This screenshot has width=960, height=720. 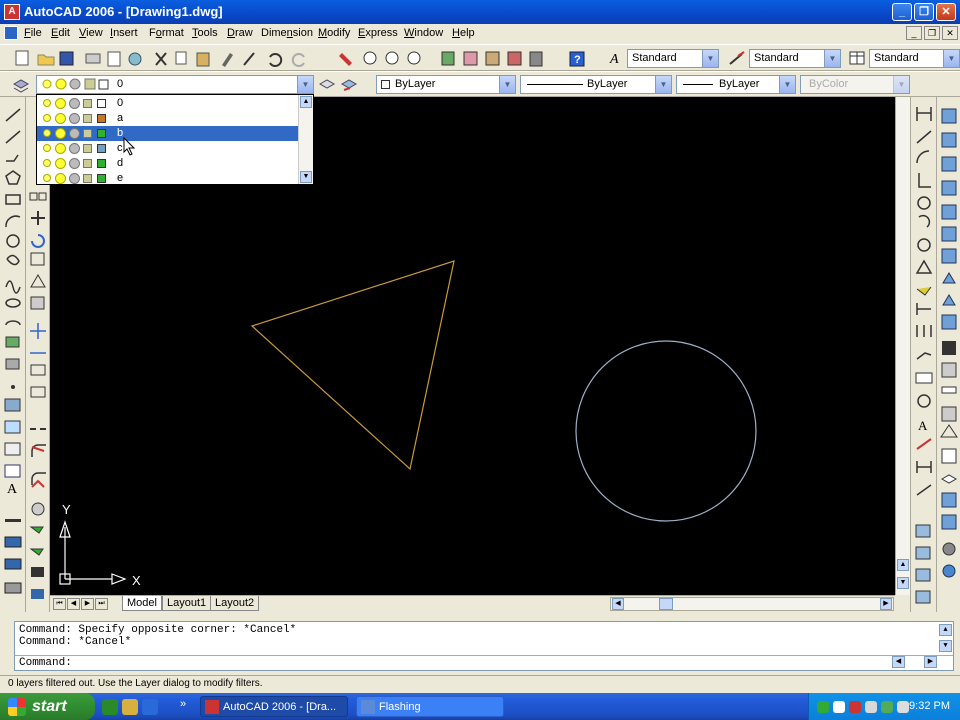 What do you see at coordinates (240, 33) in the screenshot?
I see `menu-draw: Draw` at bounding box center [240, 33].